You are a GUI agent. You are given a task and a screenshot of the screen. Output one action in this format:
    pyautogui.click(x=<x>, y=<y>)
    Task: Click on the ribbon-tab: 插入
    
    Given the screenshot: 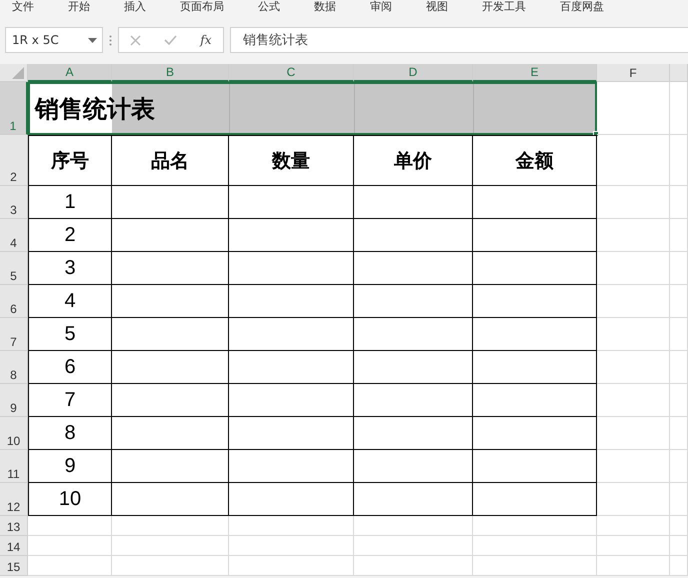 What is the action you would take?
    pyautogui.click(x=135, y=9)
    